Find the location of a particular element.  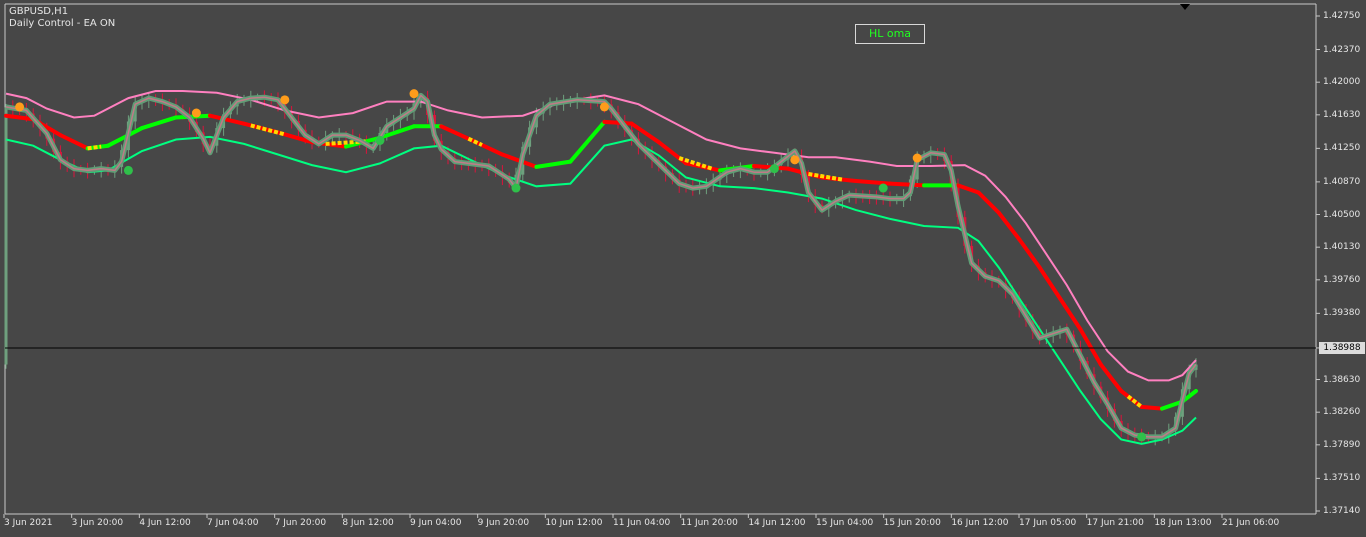

ea-status-text: Daily Control - EA ON is located at coordinates (62, 23).